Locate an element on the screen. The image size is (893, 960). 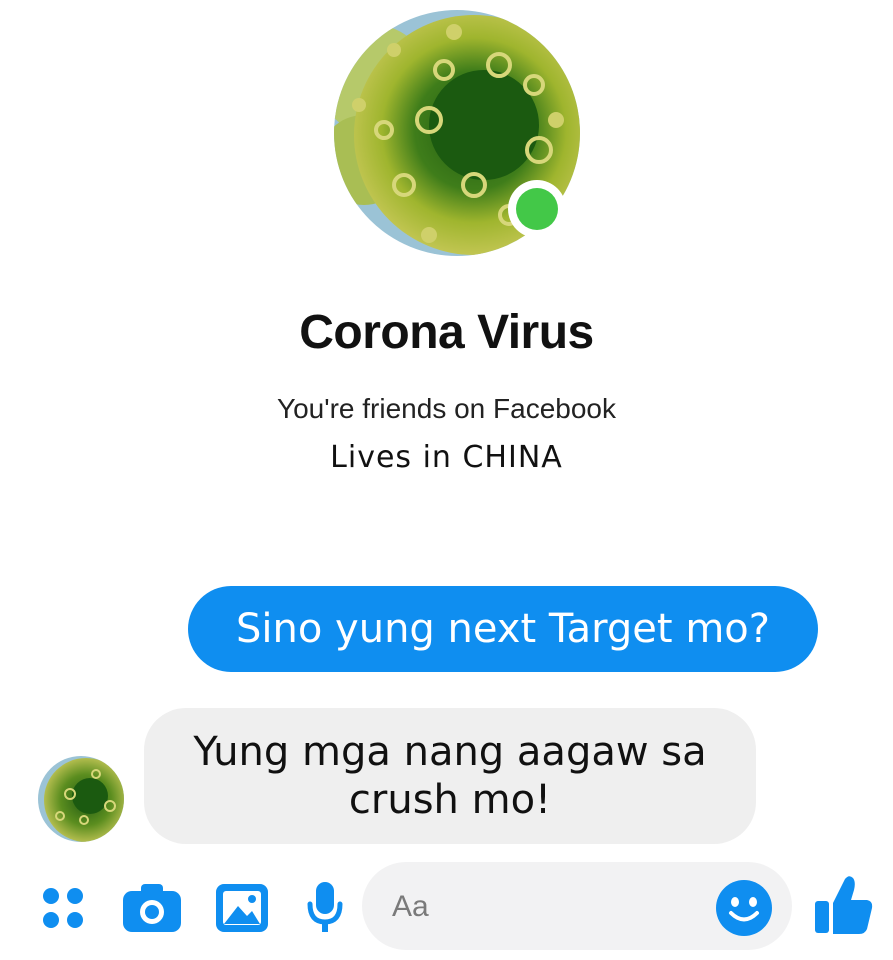
online-status-indicator is located at coordinates (537, 209).